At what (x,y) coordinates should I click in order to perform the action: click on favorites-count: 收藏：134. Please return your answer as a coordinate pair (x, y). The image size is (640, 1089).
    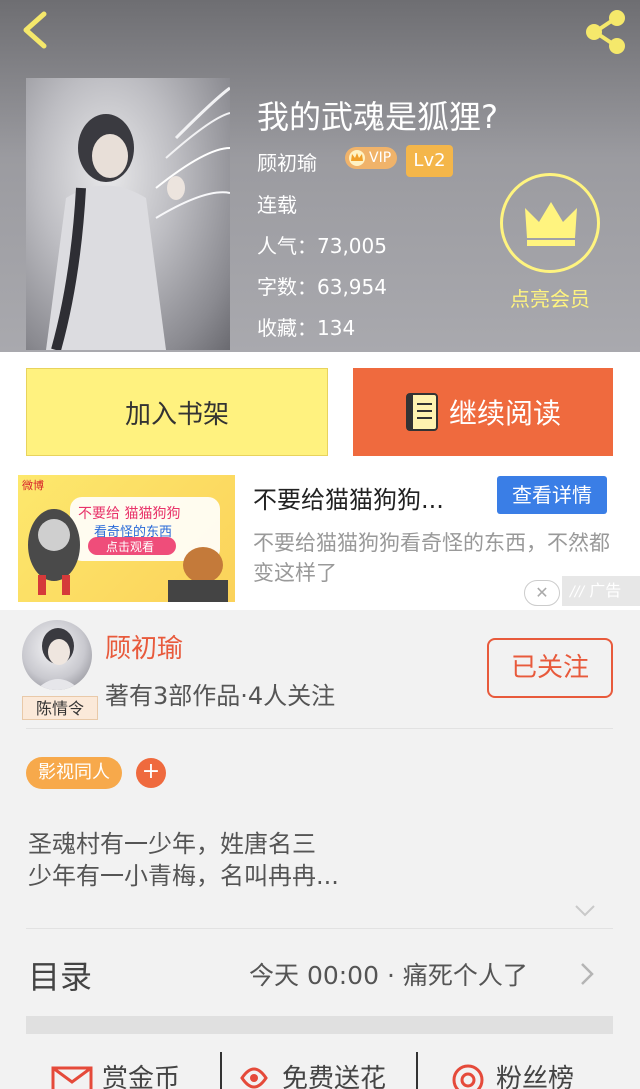
    Looking at the image, I should click on (306, 328).